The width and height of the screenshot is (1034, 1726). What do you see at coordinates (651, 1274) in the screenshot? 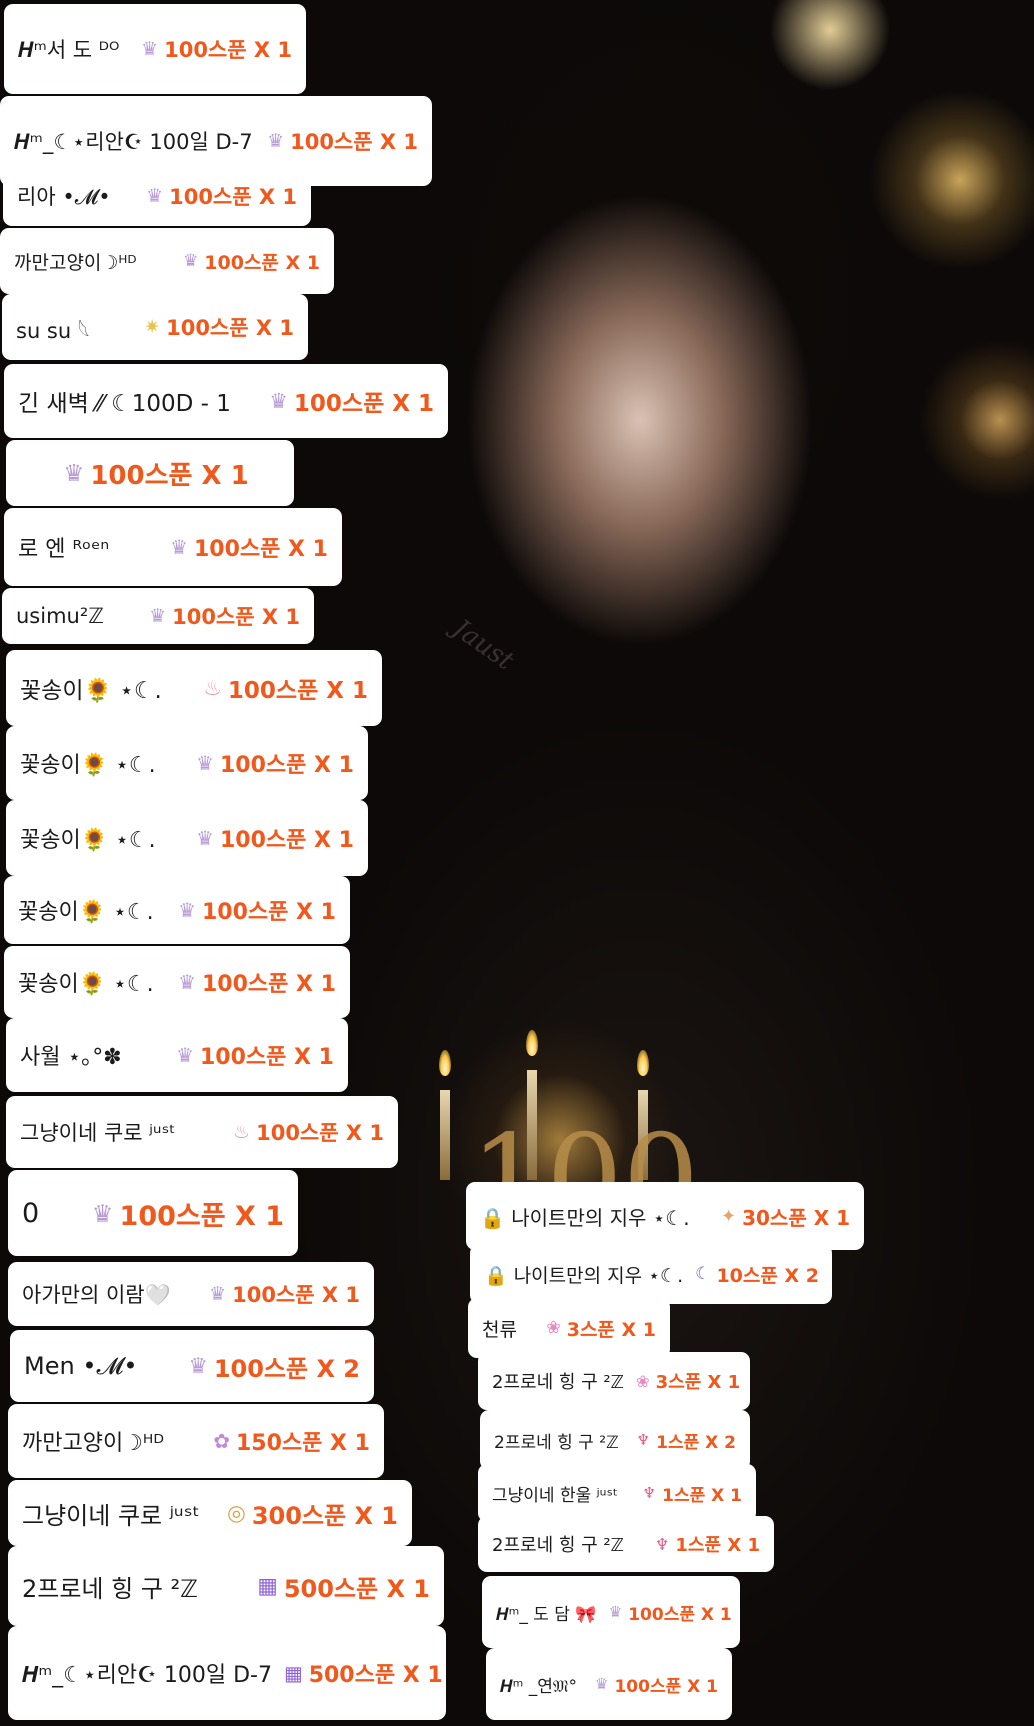
I see `gift-message-card: 🔒 나이트만의 지우 ⋆☾. ☾ 10스푼 X 2` at bounding box center [651, 1274].